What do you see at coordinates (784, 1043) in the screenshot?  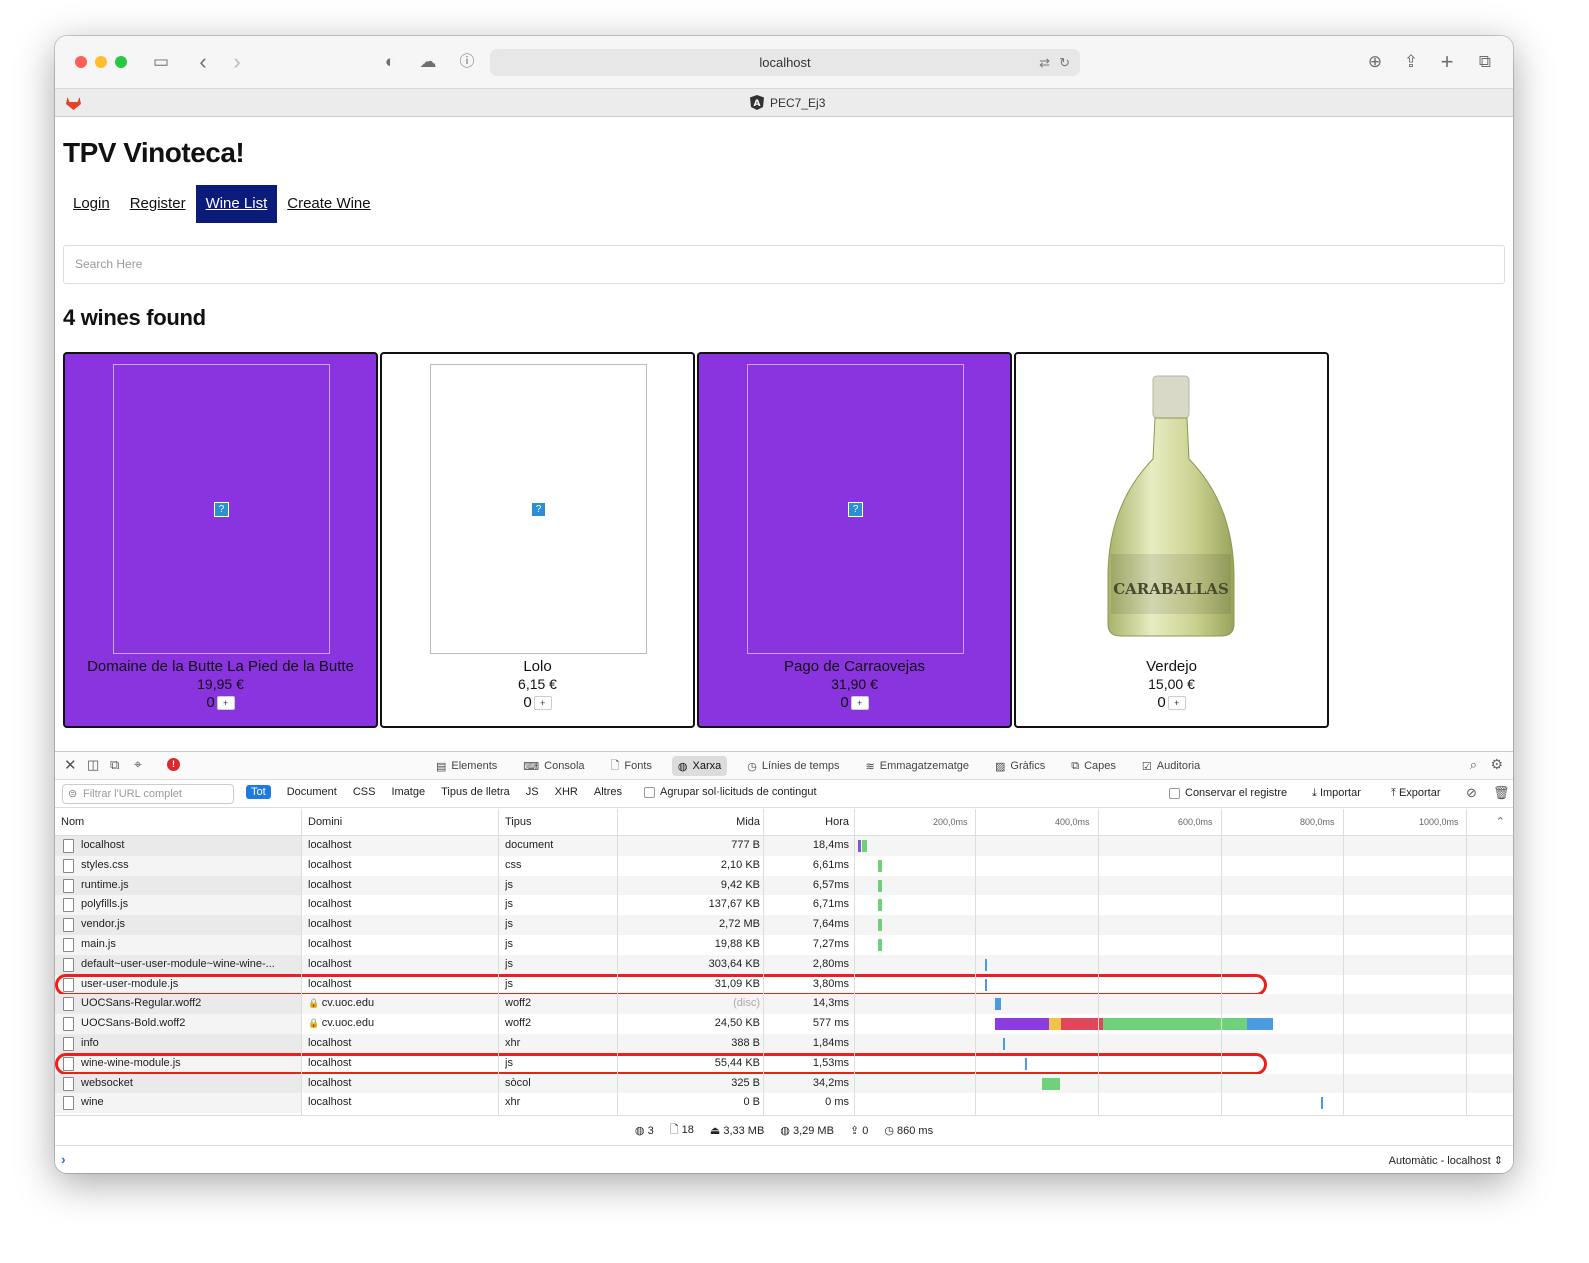 I see `request-row: info localhost xhr 388 B 1,84ms` at bounding box center [784, 1043].